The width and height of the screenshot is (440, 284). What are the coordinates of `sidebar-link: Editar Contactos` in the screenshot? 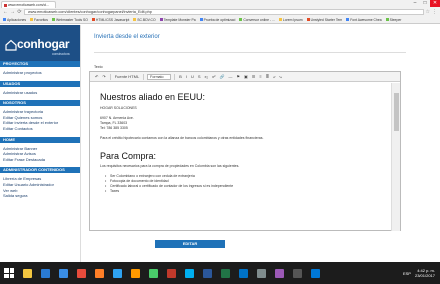 It's located at (41, 129).